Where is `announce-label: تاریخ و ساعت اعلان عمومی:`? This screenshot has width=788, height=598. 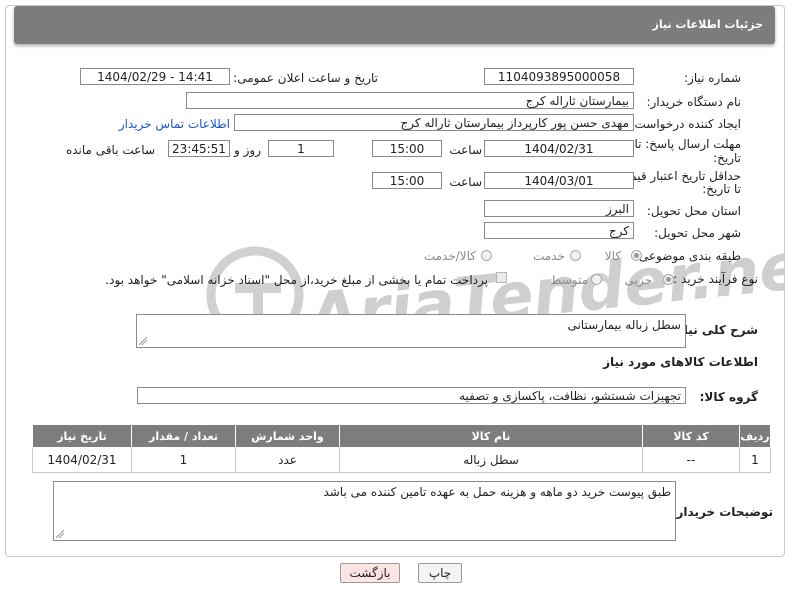 announce-label: تاریخ و ساعت اعلان عمومی: is located at coordinates (305, 78).